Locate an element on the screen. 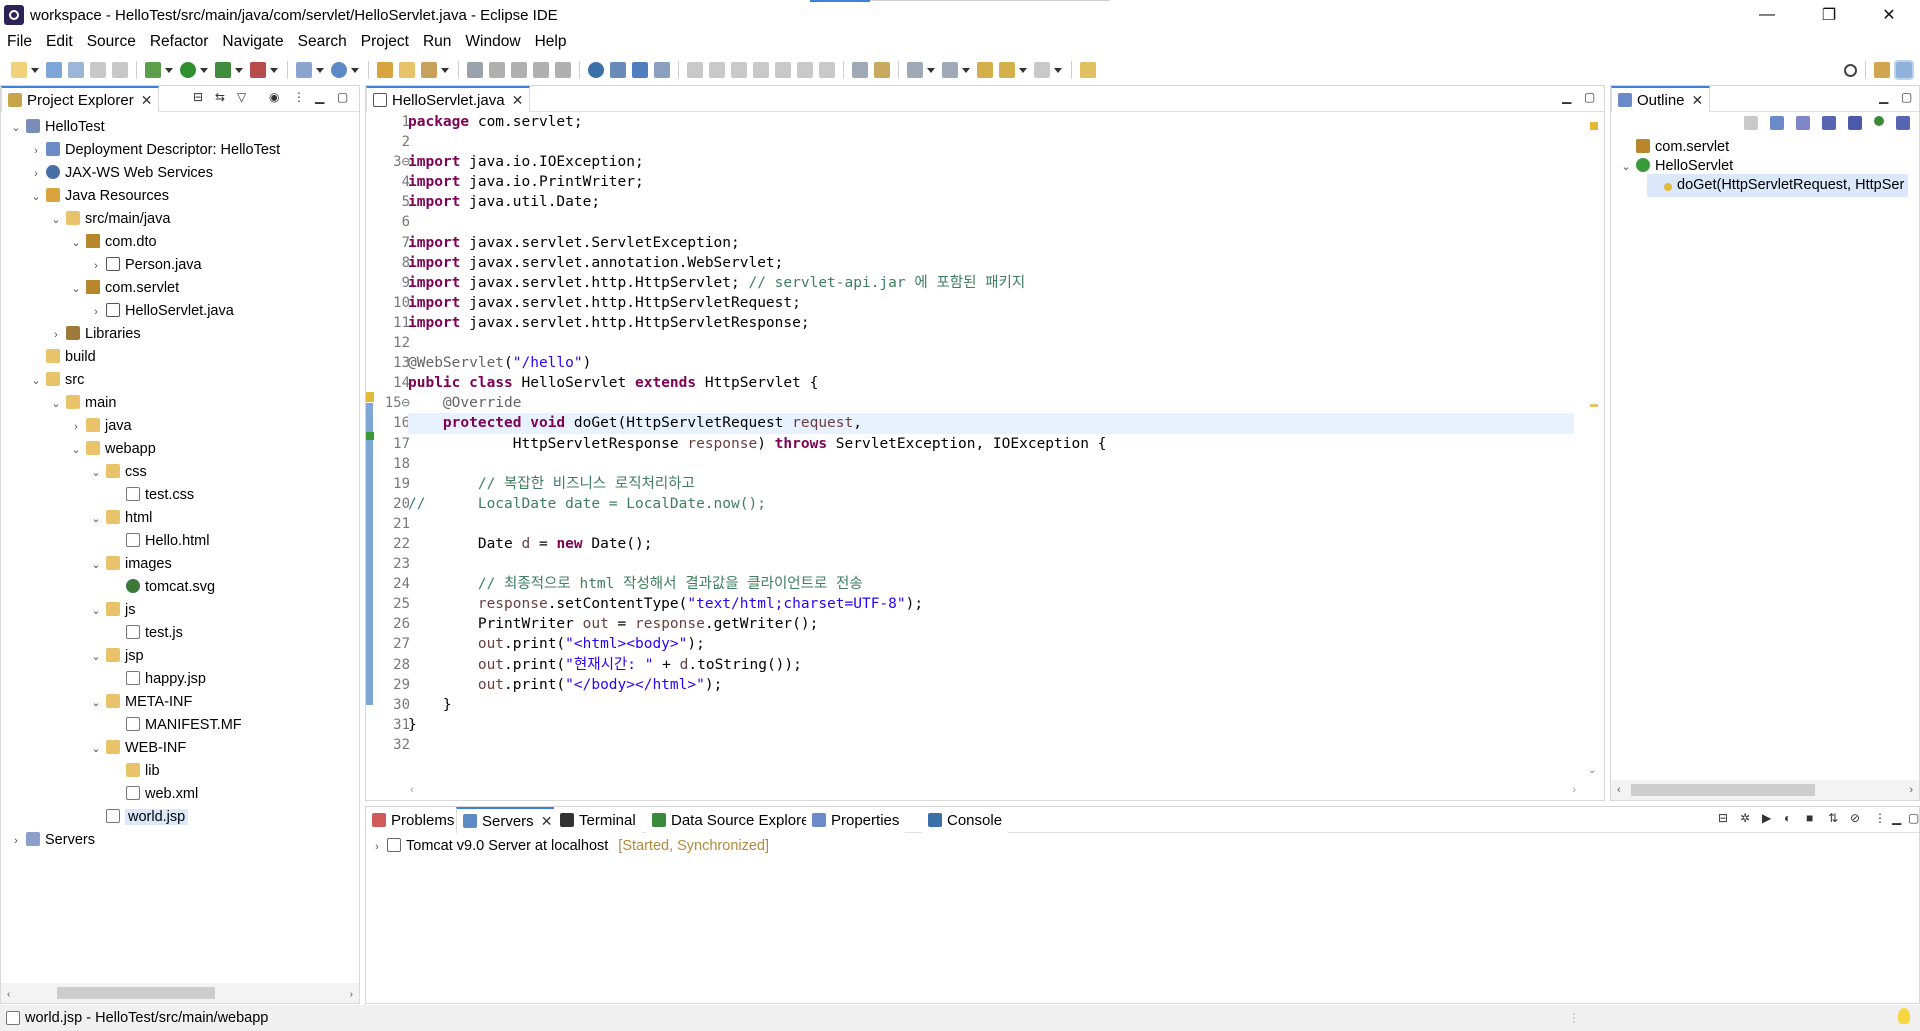  profile-server-icon: ◐ is located at coordinates (1787, 818).